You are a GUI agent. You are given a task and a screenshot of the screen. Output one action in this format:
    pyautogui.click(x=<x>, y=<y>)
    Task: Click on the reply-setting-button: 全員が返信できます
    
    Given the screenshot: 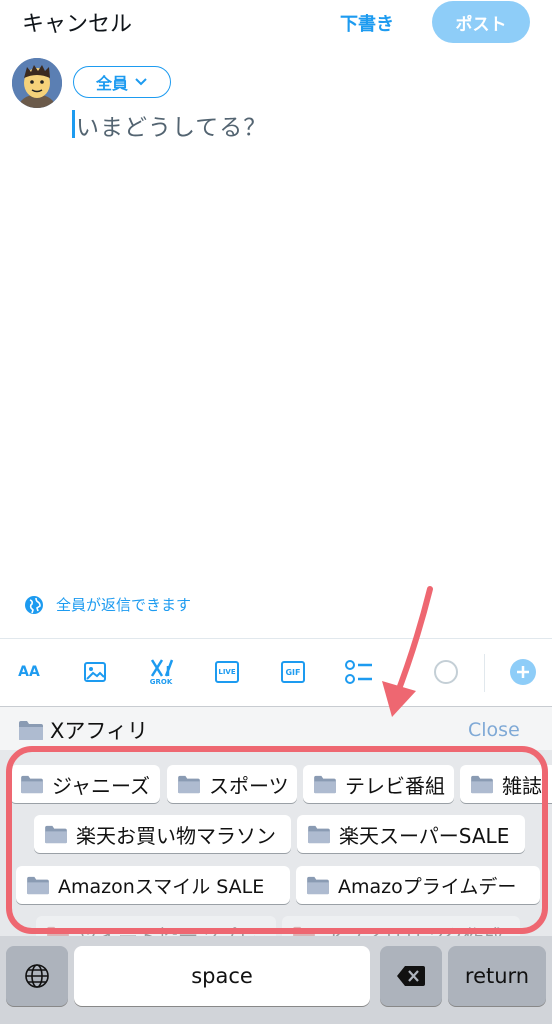 What is the action you would take?
    pyautogui.click(x=107, y=604)
    